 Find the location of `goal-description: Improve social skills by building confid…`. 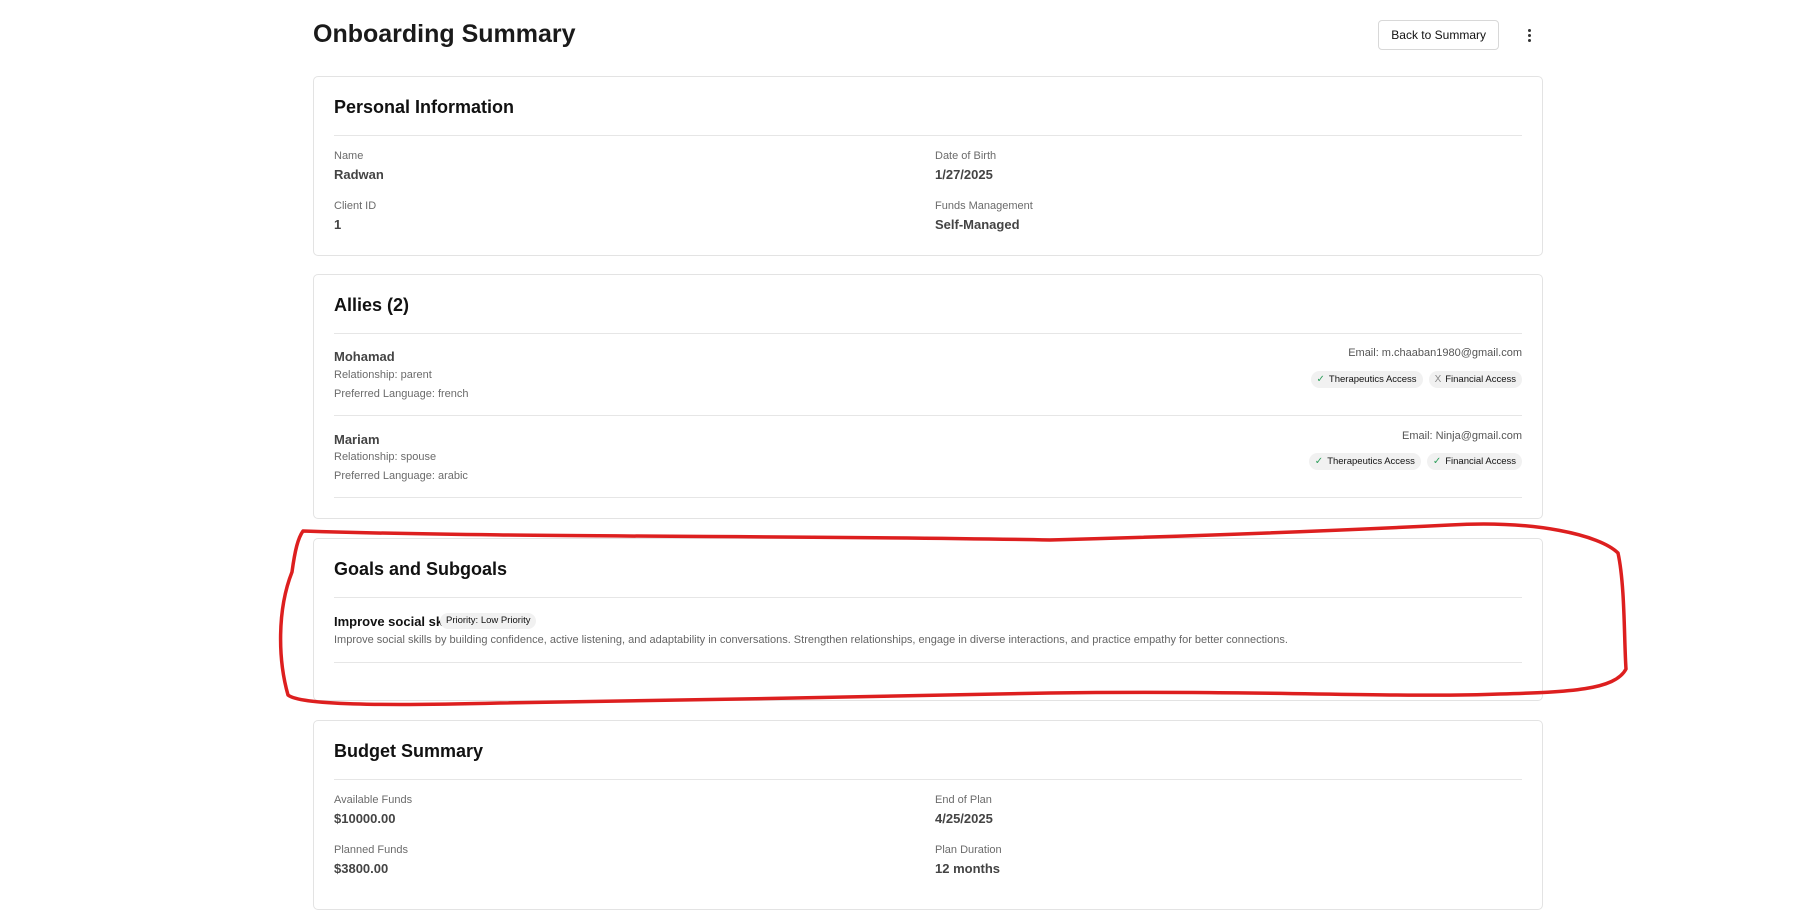

goal-description: Improve social skills by building confid… is located at coordinates (811, 640).